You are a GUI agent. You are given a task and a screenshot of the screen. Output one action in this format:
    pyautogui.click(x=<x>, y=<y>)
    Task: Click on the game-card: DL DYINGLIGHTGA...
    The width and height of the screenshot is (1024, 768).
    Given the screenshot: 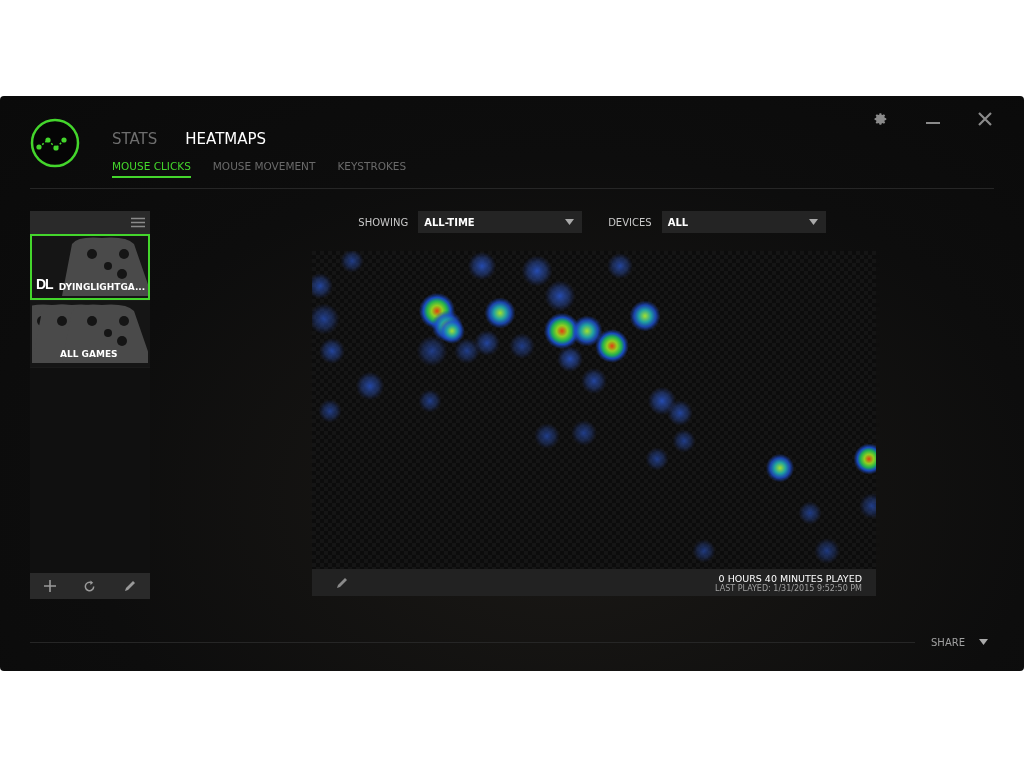 What is the action you would take?
    pyautogui.click(x=90, y=267)
    